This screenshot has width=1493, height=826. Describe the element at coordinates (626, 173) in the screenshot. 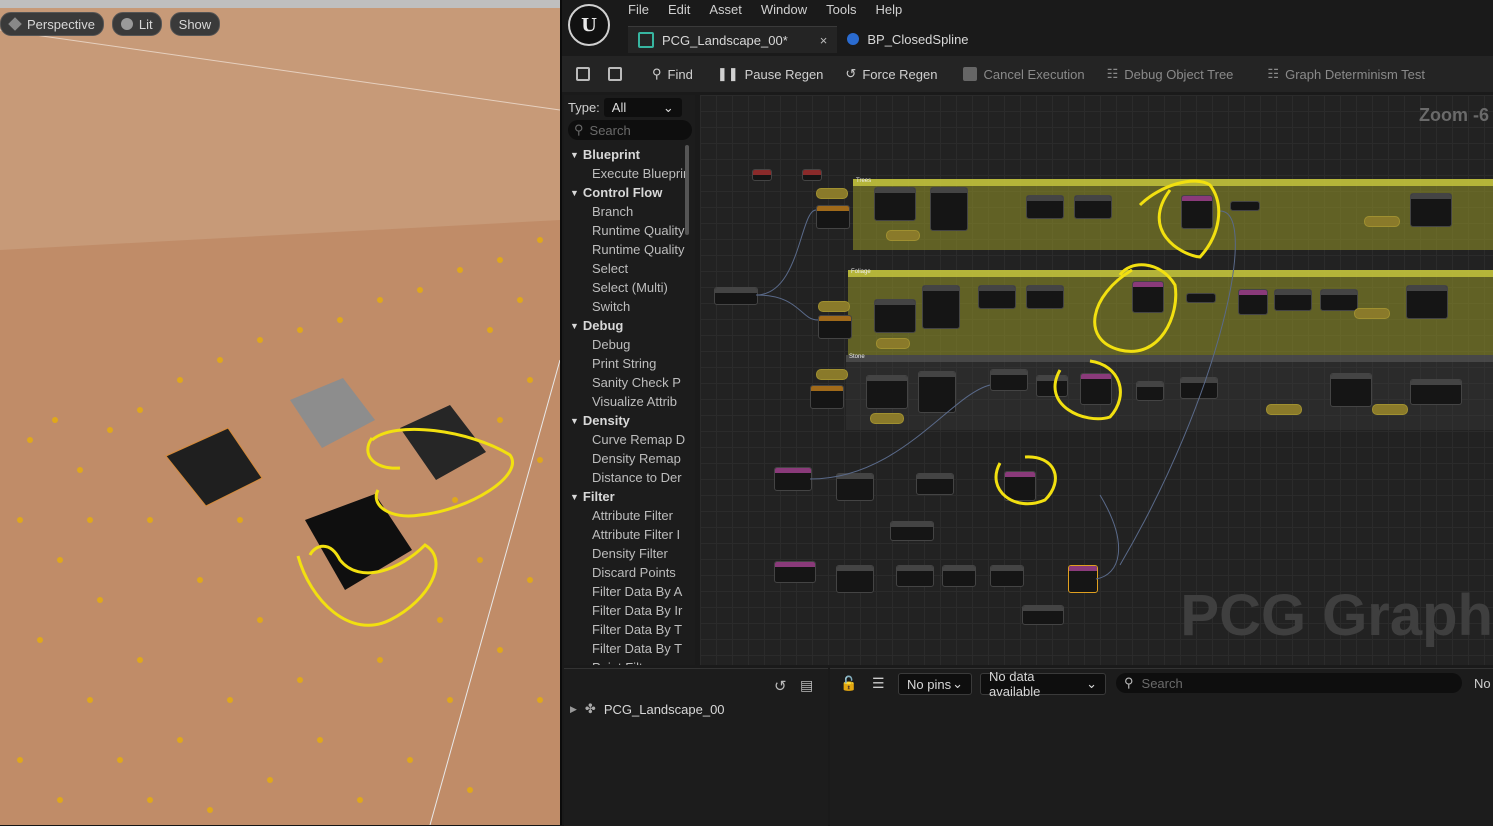

I see `palette-item: Execute Blueprint` at that location.